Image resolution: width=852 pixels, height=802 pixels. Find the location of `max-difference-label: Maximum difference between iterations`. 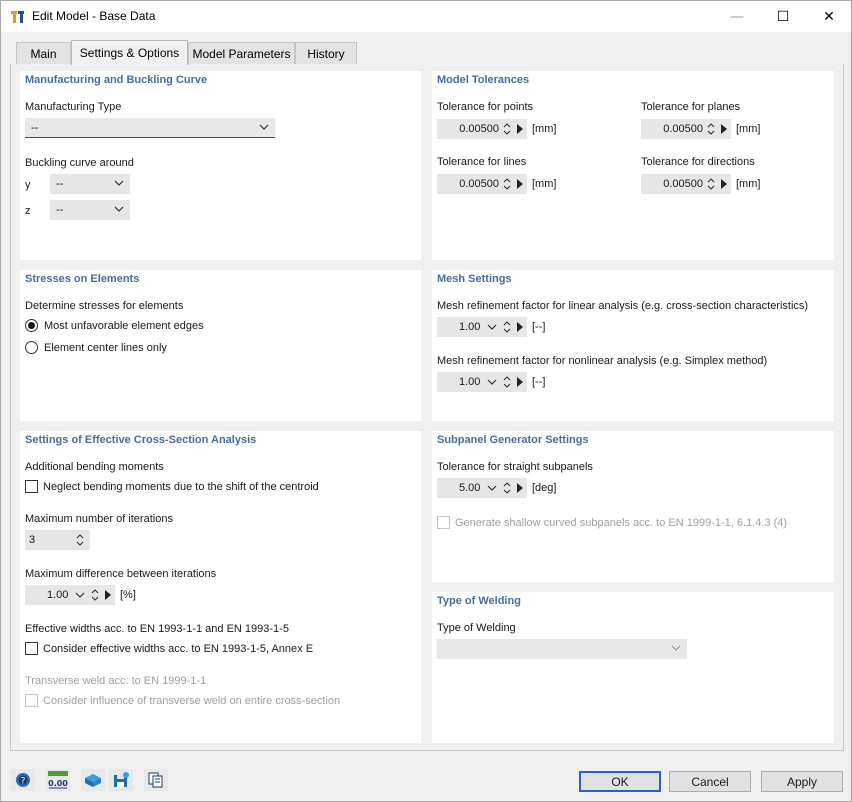

max-difference-label: Maximum difference between iterations is located at coordinates (121, 574).